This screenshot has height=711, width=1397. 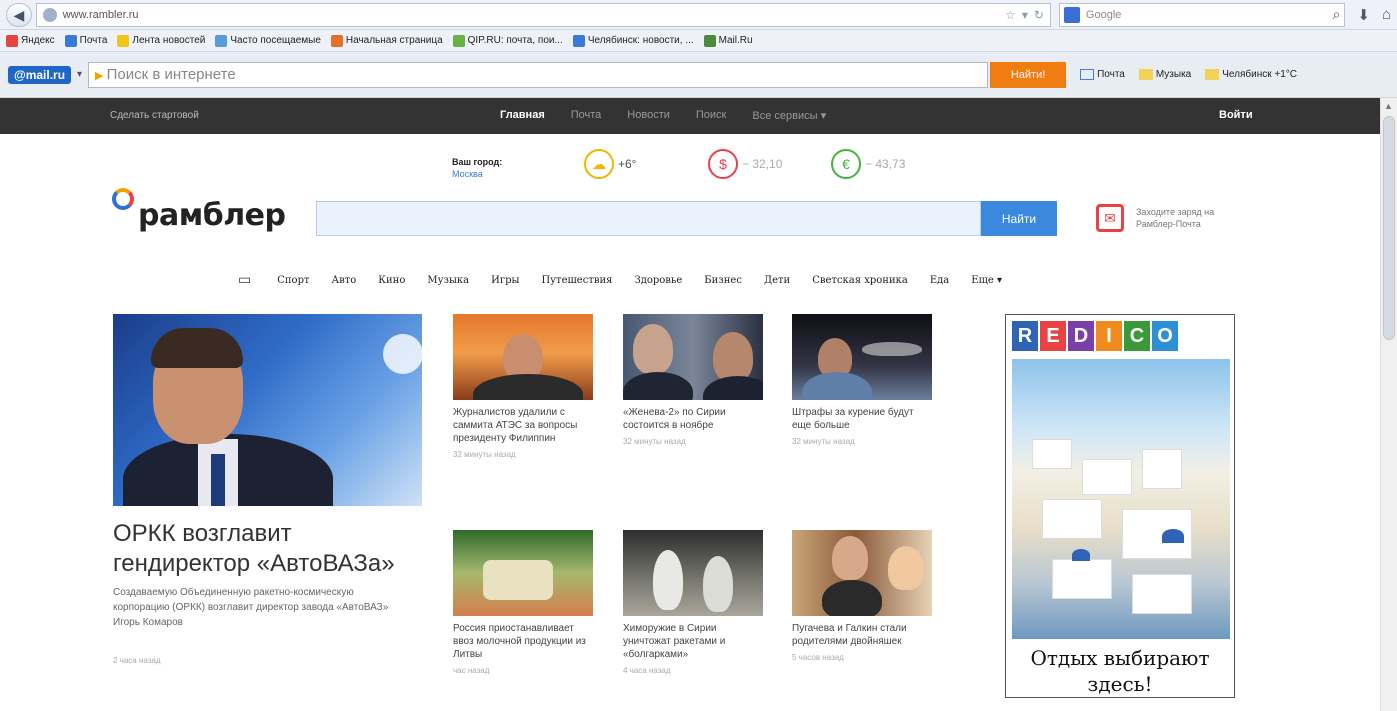 I want to click on featured-news-title: ОРКК возглавит гендиректор «АвтоВАЗа», so click(x=268, y=549).